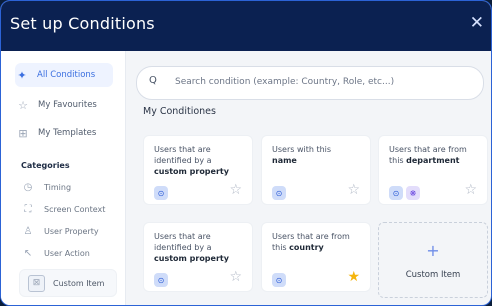 This screenshot has height=306, width=492. I want to click on clock-icon: ◷, so click(28, 187).